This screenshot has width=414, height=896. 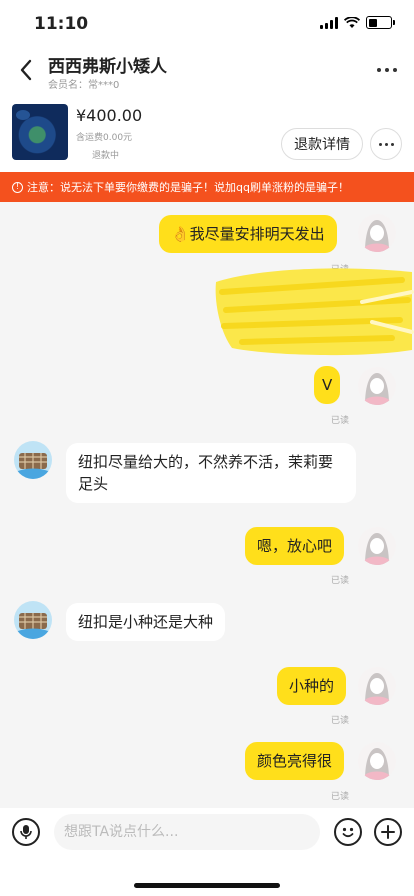 I want to click on emoji-button, so click(x=348, y=832).